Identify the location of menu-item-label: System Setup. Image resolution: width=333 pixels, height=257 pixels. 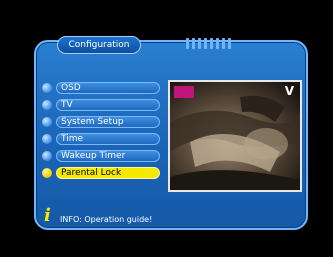
(108, 122).